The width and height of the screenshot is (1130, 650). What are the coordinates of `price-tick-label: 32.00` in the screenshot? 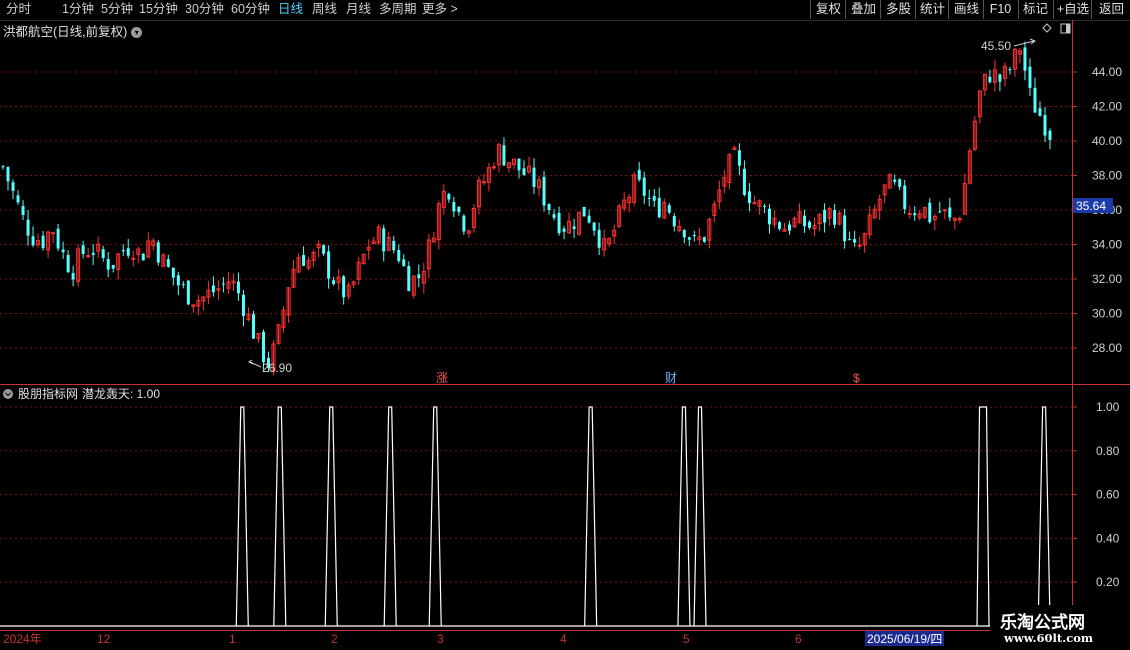 It's located at (1107, 279).